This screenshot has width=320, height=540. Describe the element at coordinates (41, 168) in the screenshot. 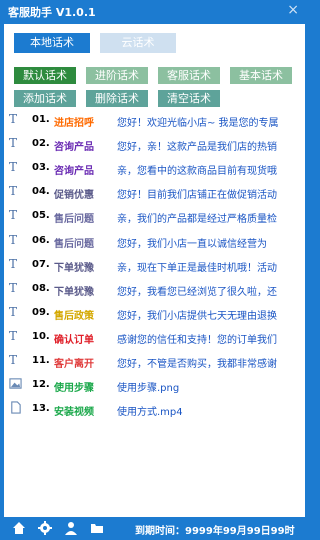

I see `item-number: 03.` at that location.